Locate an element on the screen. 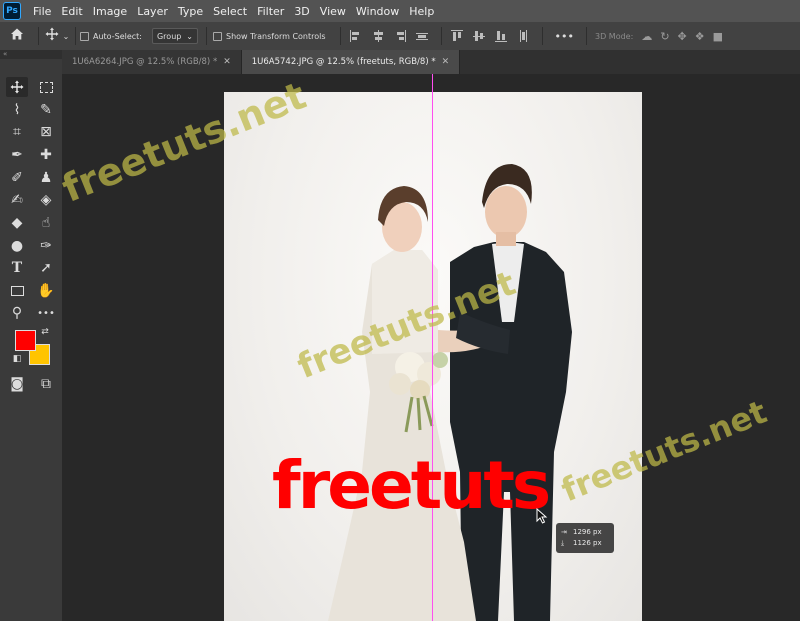 The height and width of the screenshot is (621, 800). swap-colors-icon: ⇄ is located at coordinates (45, 332).